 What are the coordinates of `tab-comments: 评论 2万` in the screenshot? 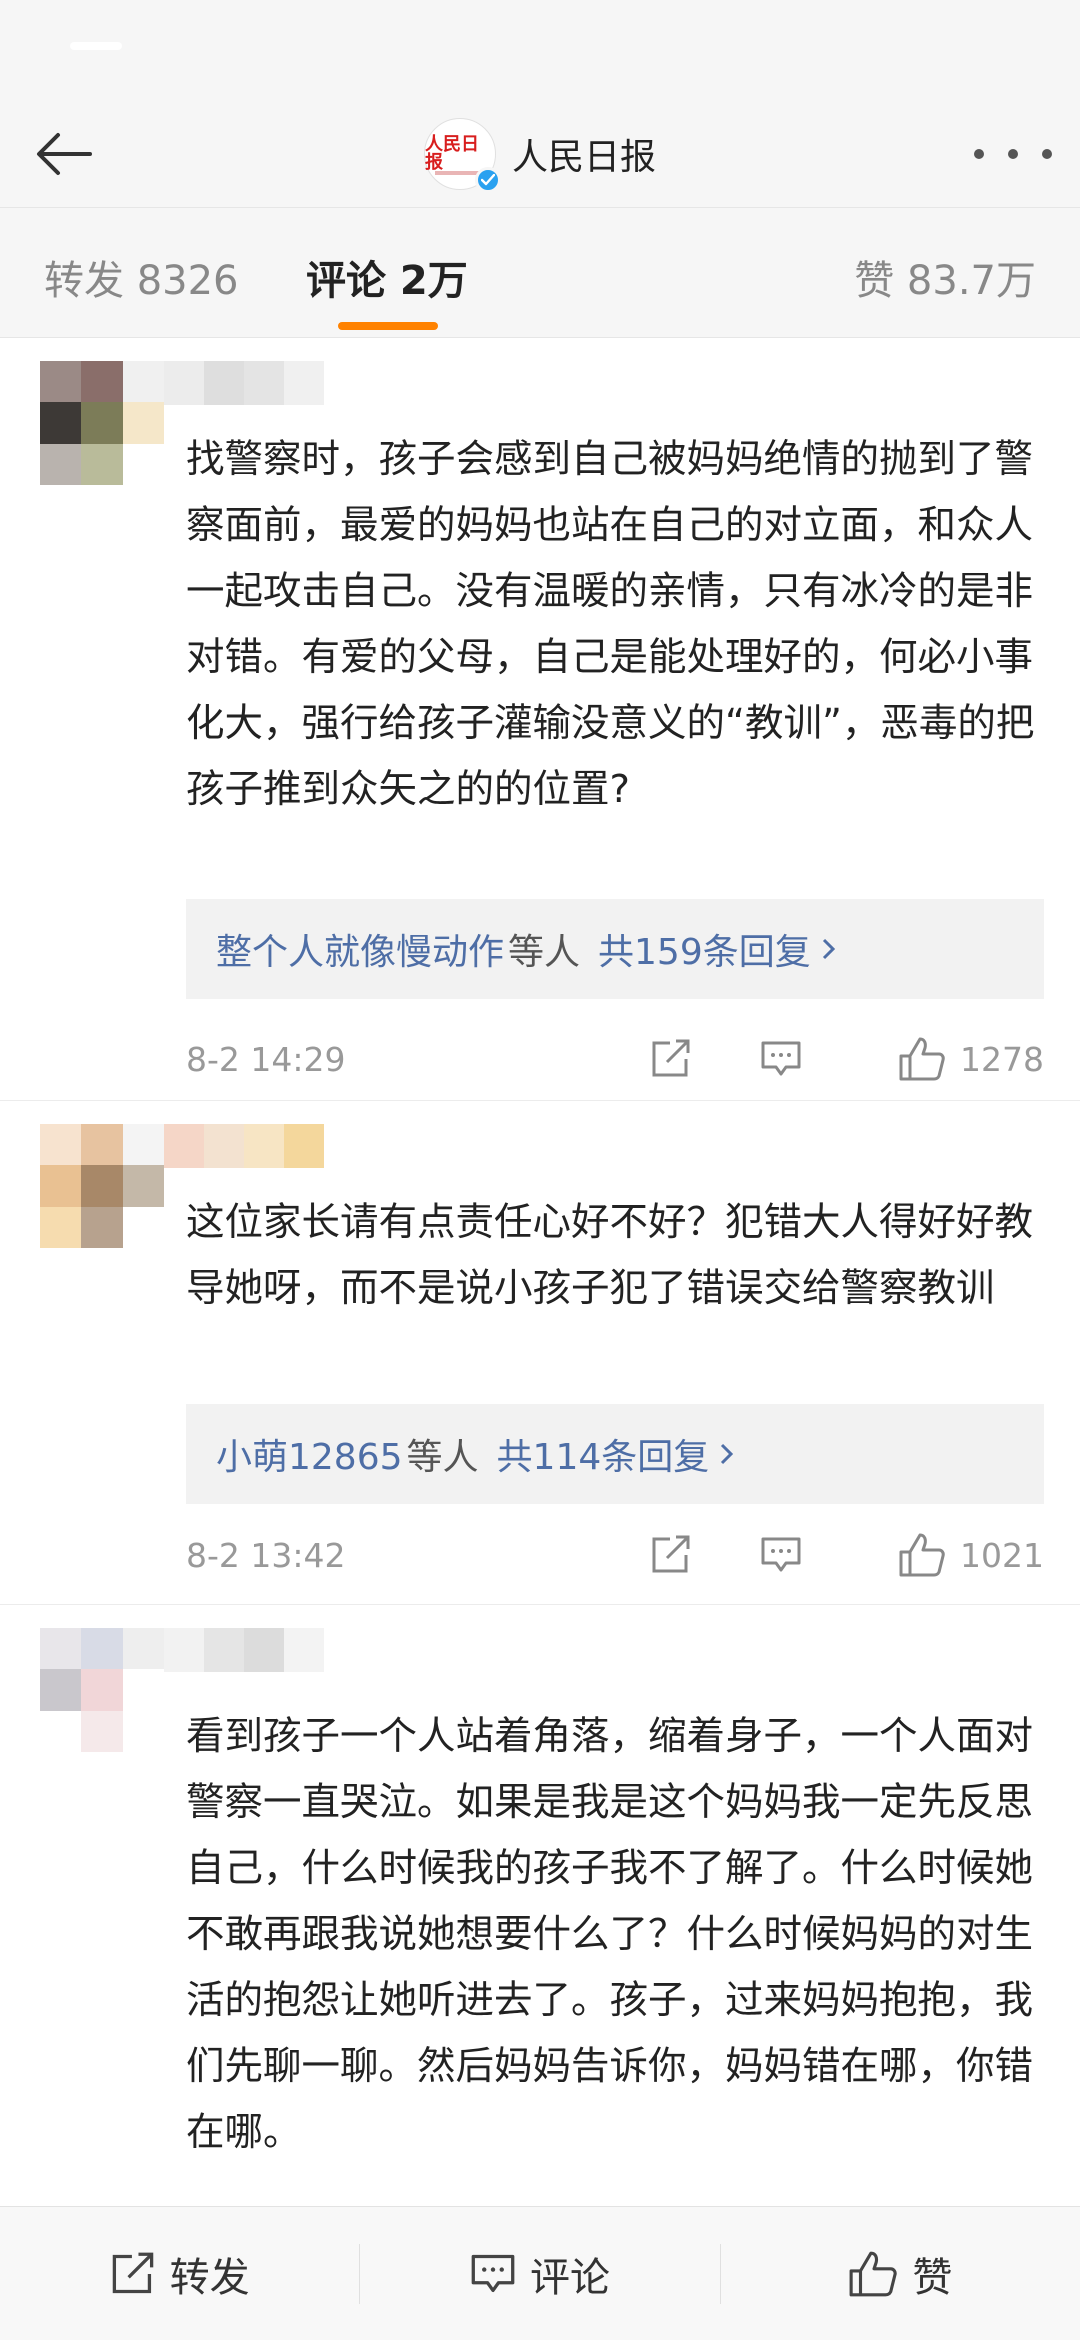 It's located at (387, 277).